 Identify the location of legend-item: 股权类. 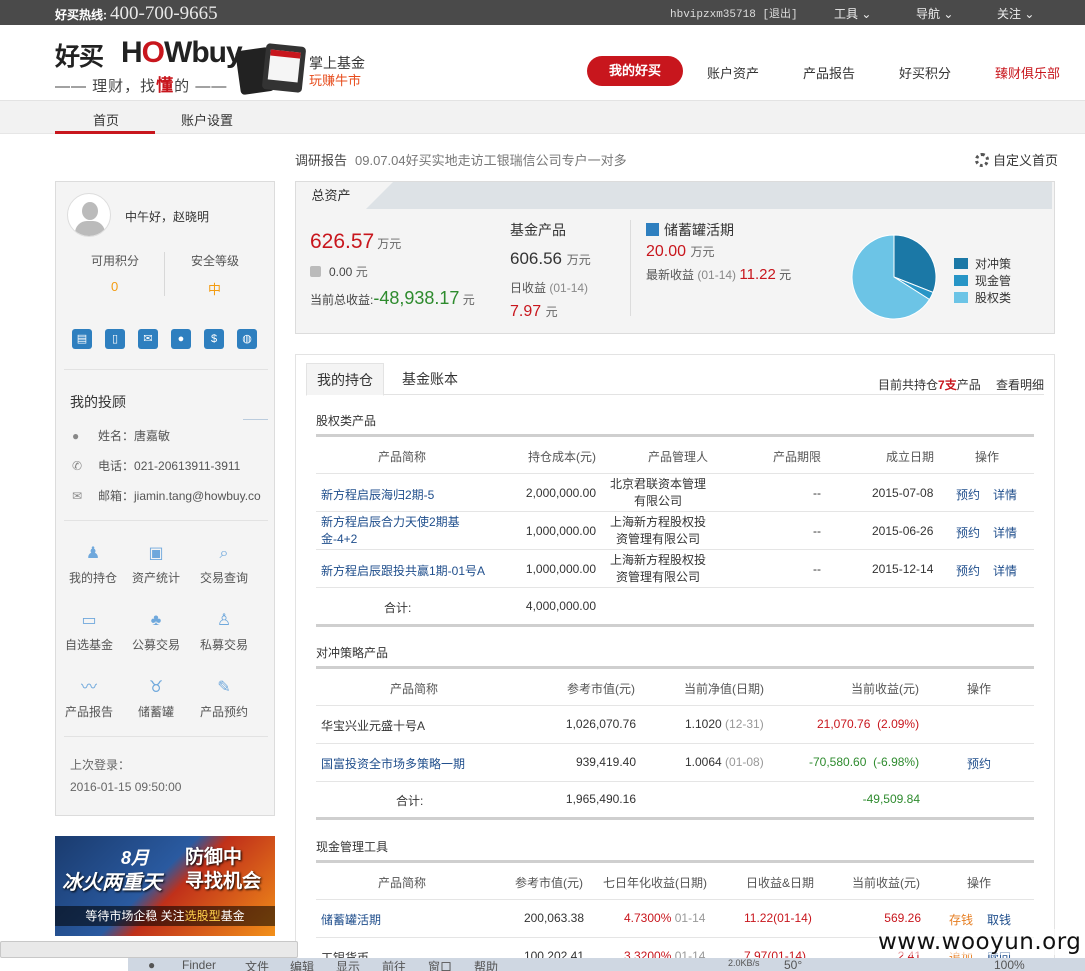
(982, 297).